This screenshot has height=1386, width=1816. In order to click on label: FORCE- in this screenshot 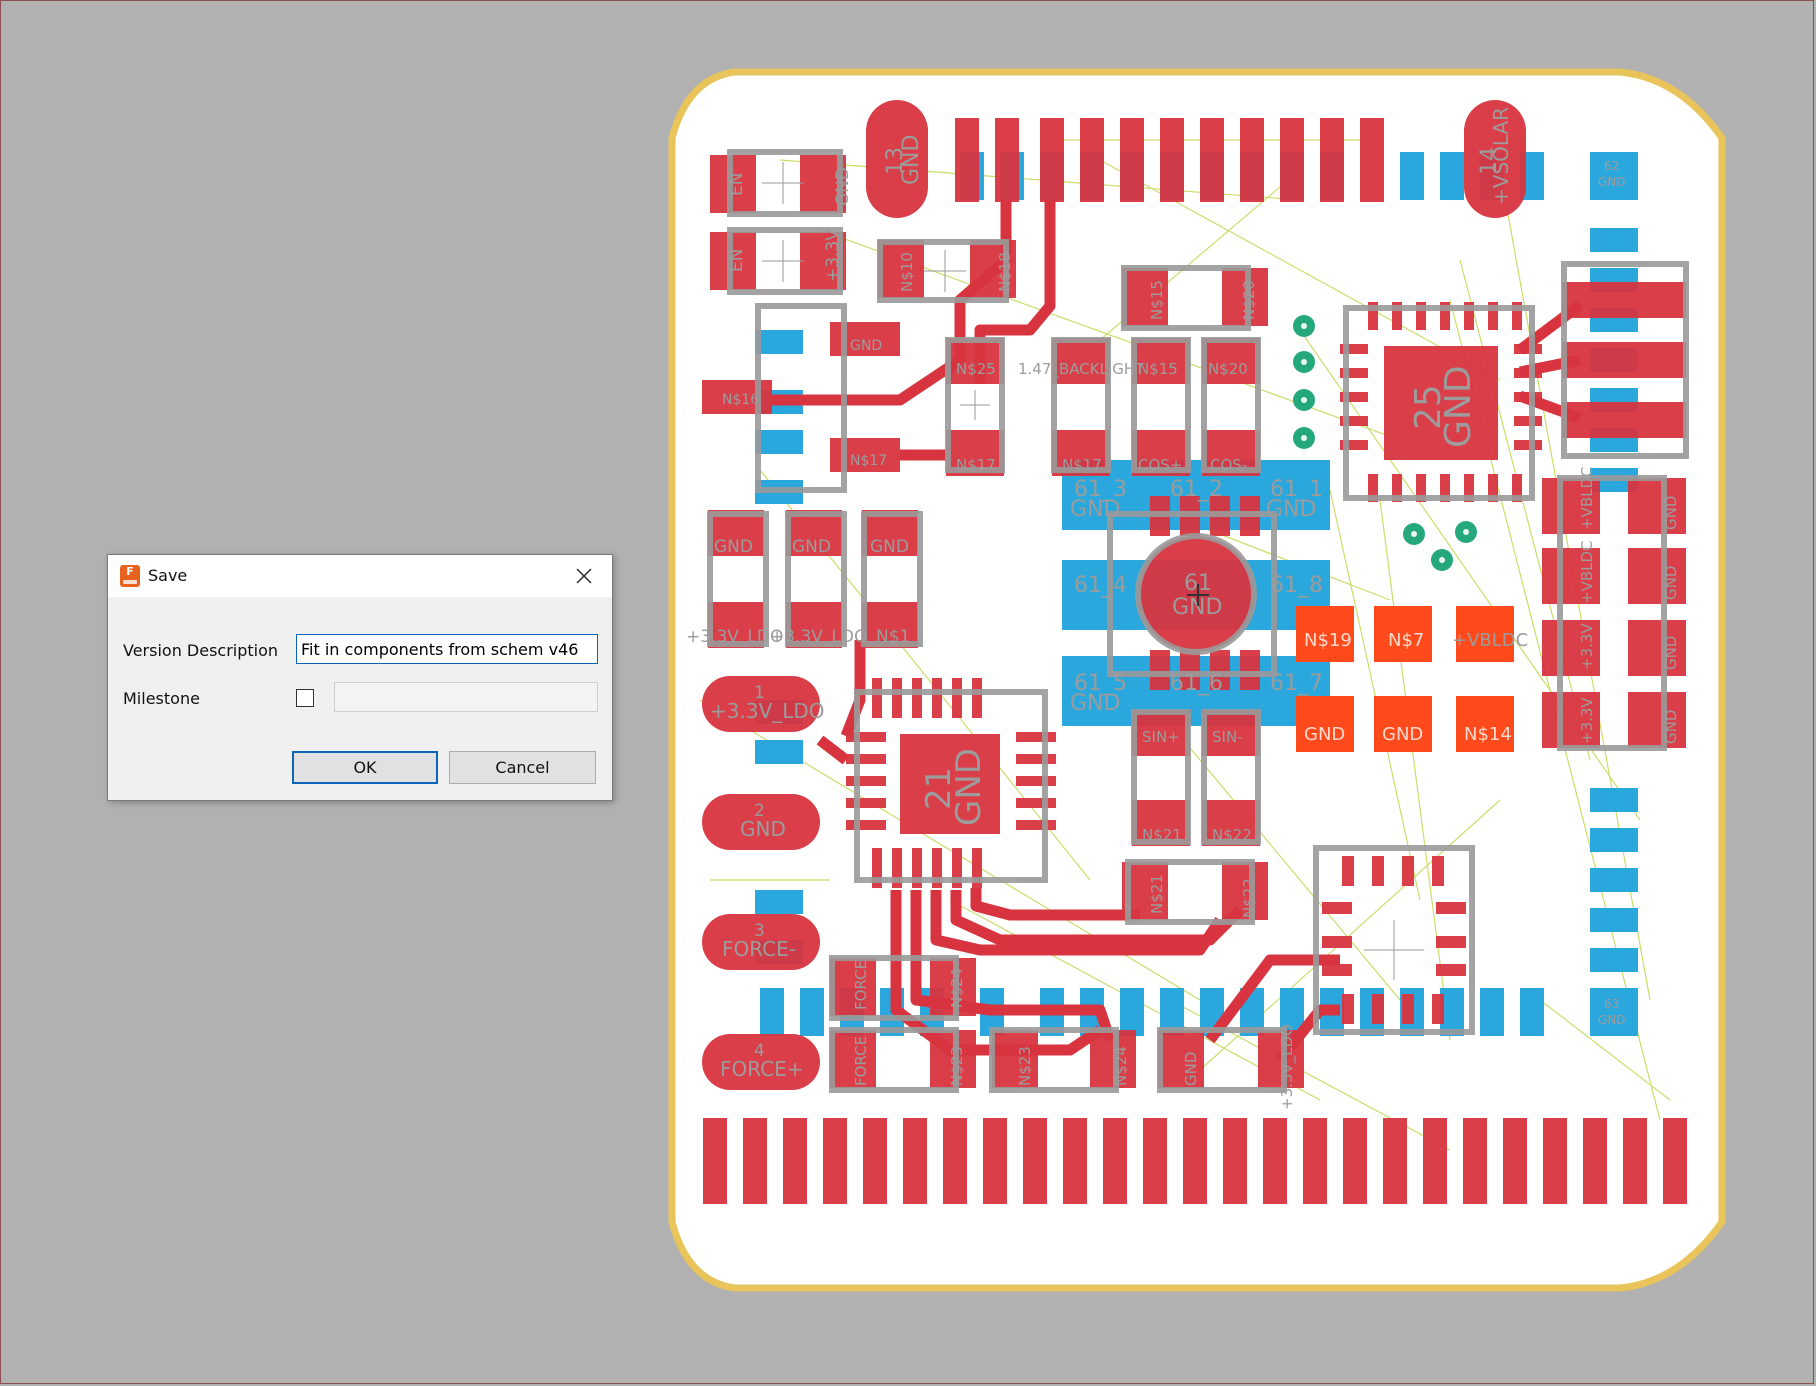, I will do `click(759, 949)`.